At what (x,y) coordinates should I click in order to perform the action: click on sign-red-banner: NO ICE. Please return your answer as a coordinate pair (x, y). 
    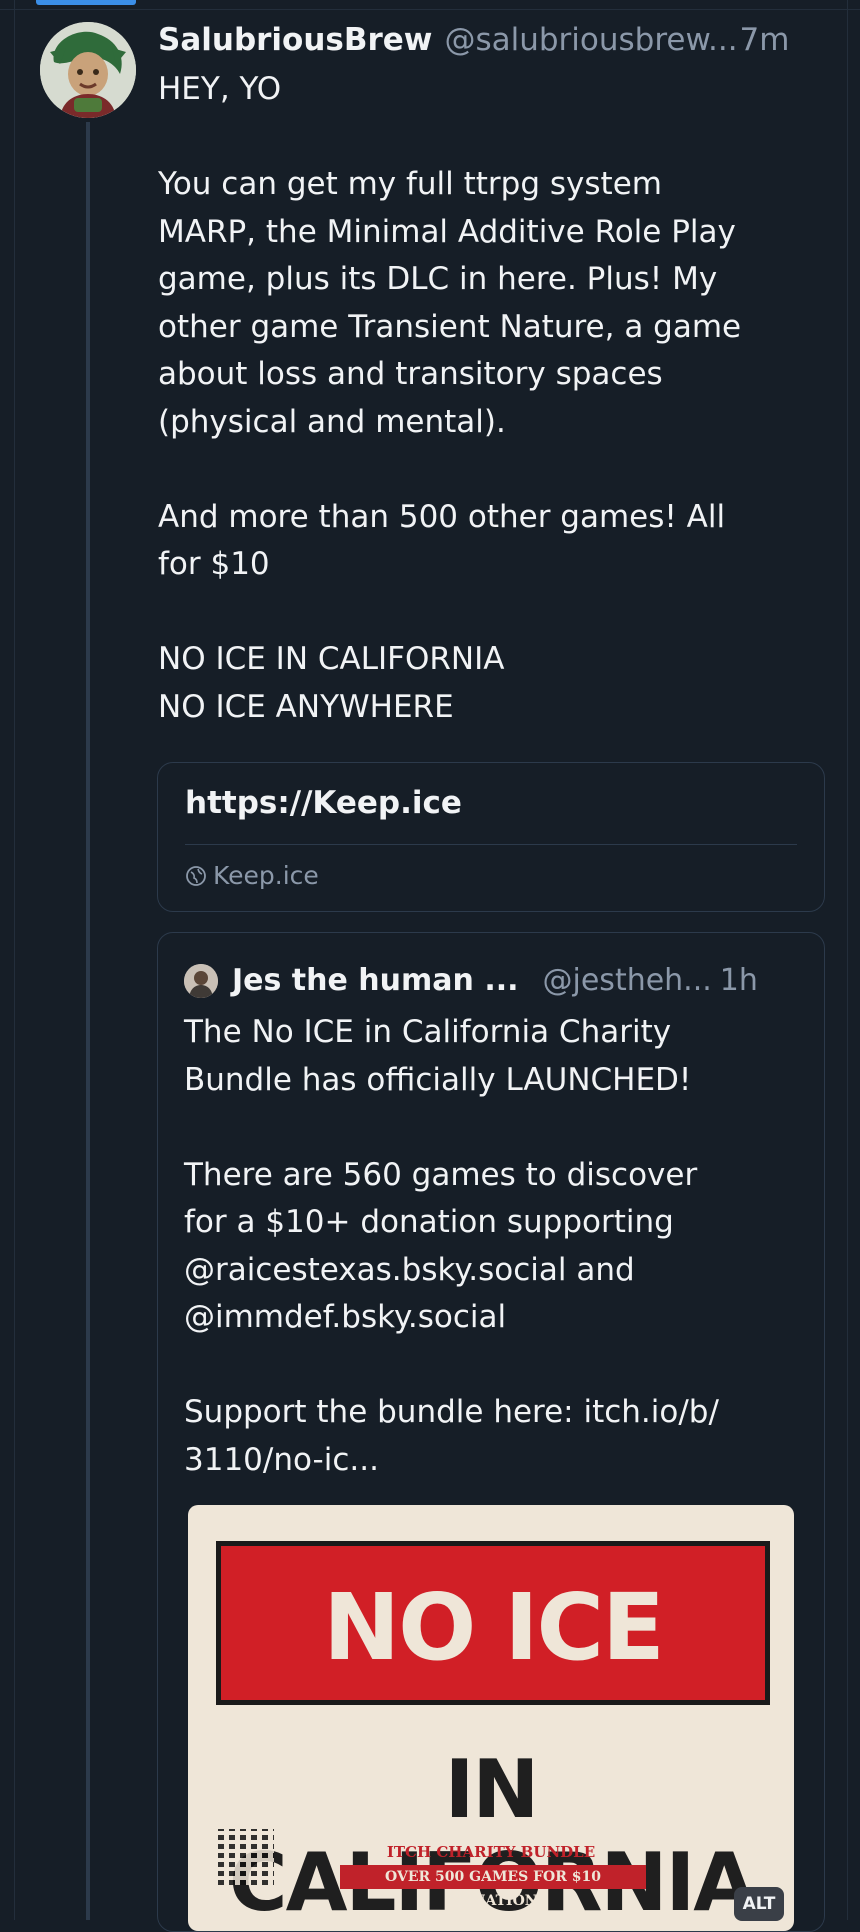
    Looking at the image, I should click on (493, 1623).